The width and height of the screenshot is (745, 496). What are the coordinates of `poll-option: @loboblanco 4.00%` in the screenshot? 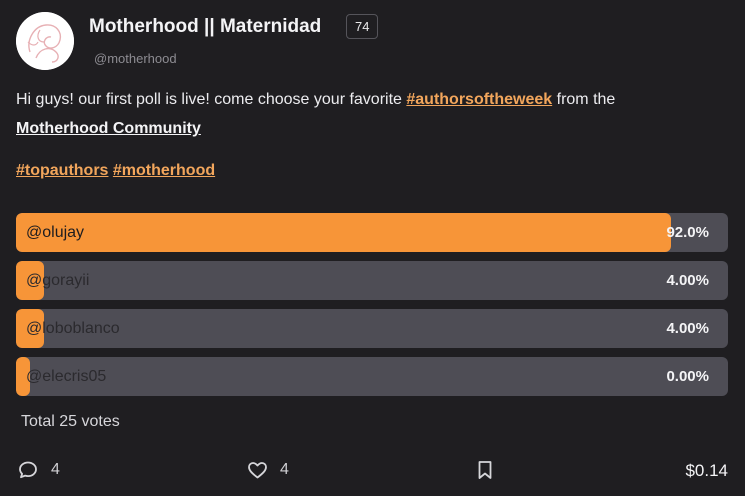 It's located at (372, 328).